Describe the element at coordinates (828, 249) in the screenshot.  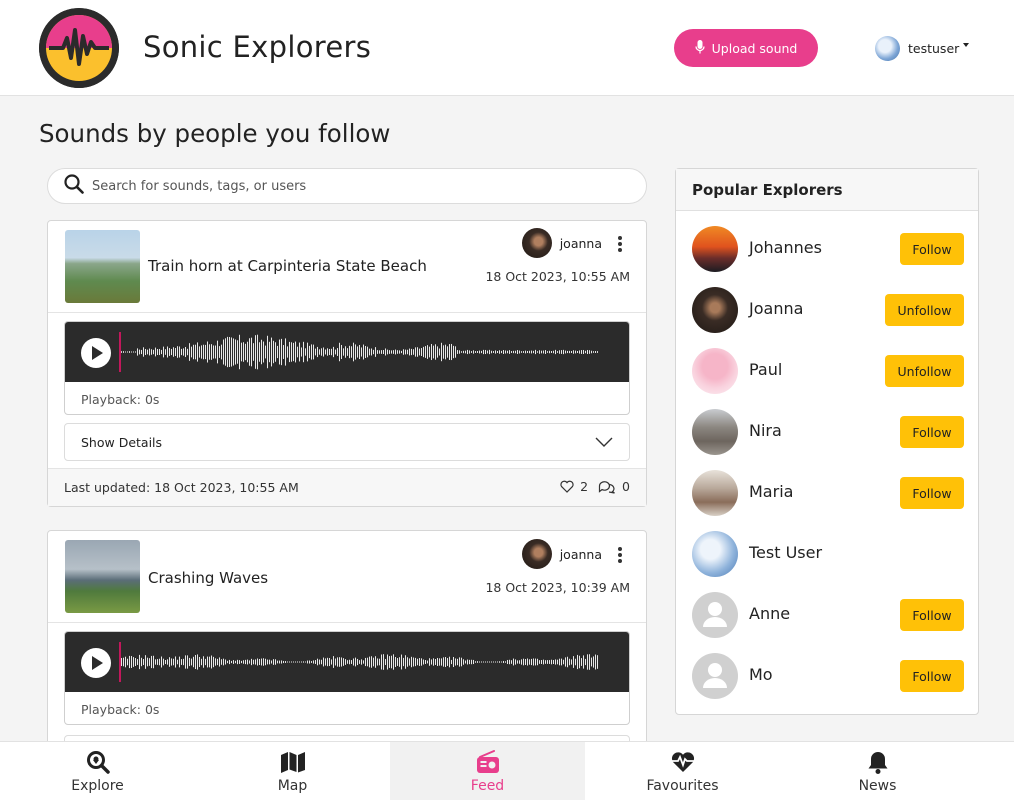
I see `explorer-item: Johannes Follow` at that location.